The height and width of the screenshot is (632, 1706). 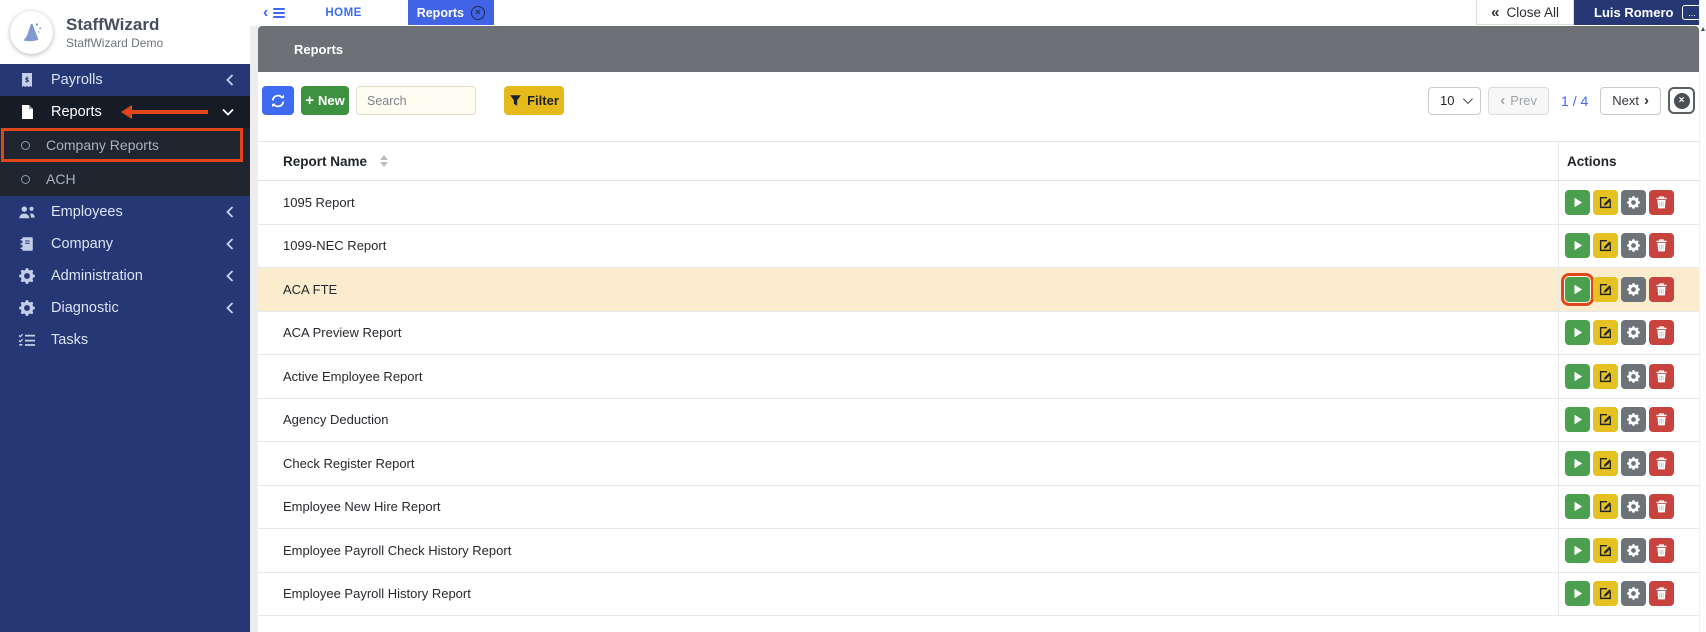 What do you see at coordinates (397, 550) in the screenshot?
I see `report-name: Employee Payroll Check History Report` at bounding box center [397, 550].